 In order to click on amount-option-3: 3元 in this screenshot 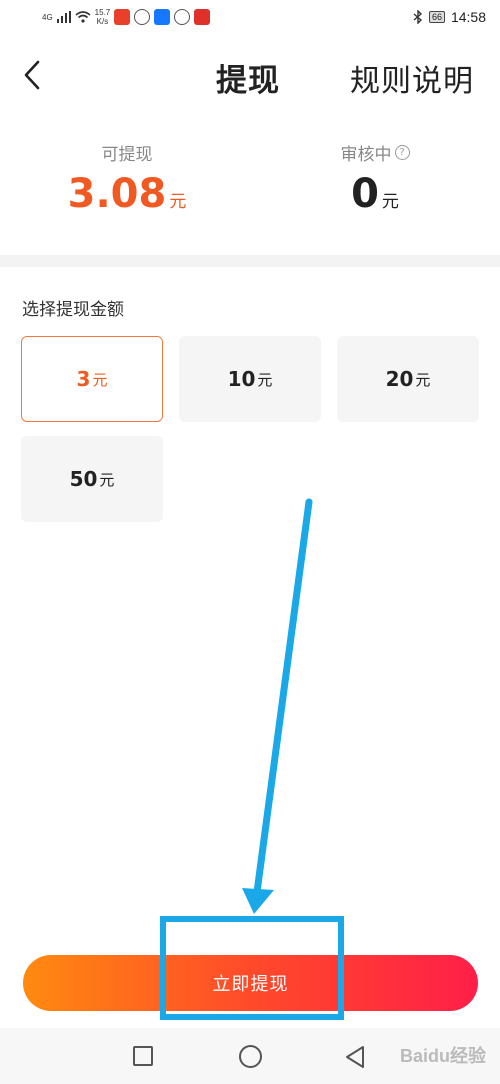, I will do `click(92, 379)`.